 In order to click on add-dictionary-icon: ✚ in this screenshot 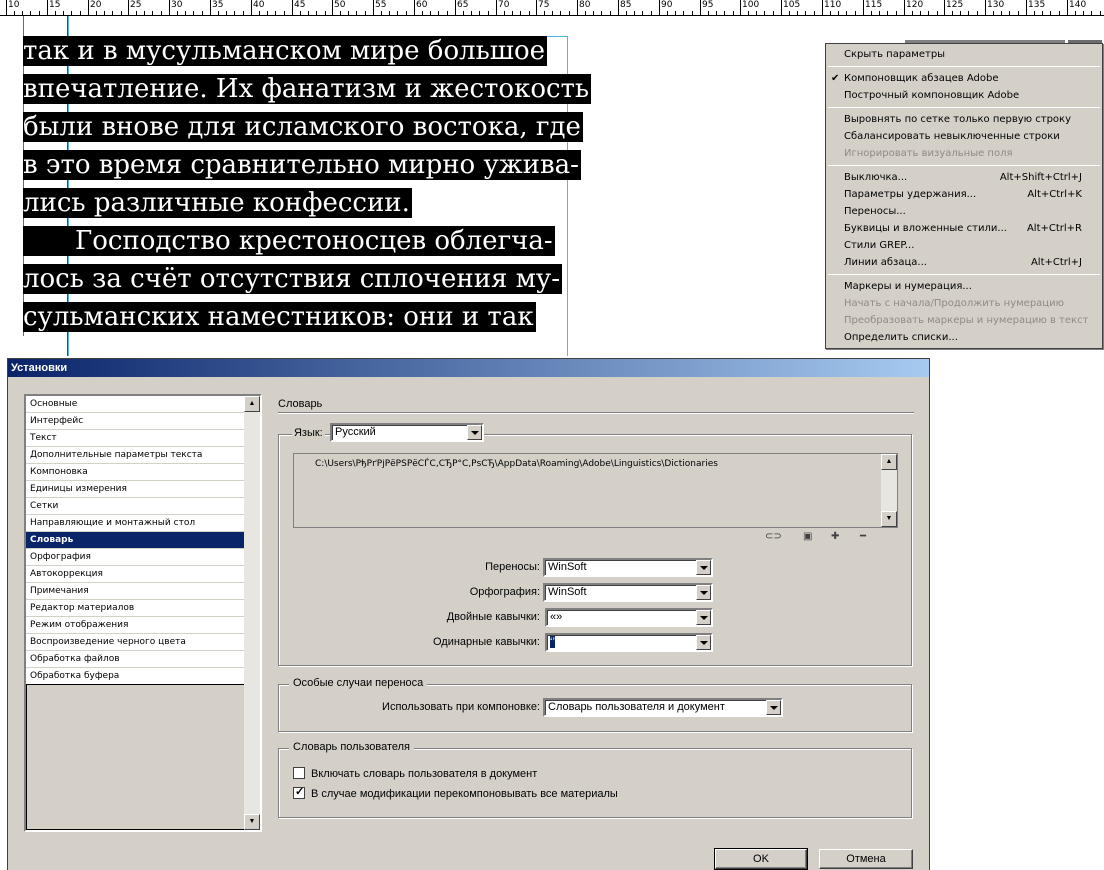, I will do `click(835, 536)`.